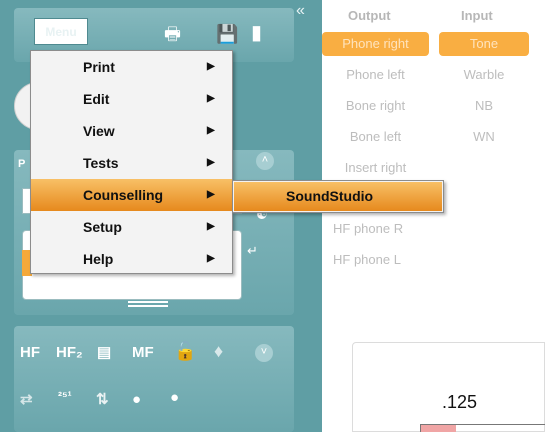 The height and width of the screenshot is (432, 545). Describe the element at coordinates (375, 44) in the screenshot. I see `output-item-phone-right: Phone right` at that location.